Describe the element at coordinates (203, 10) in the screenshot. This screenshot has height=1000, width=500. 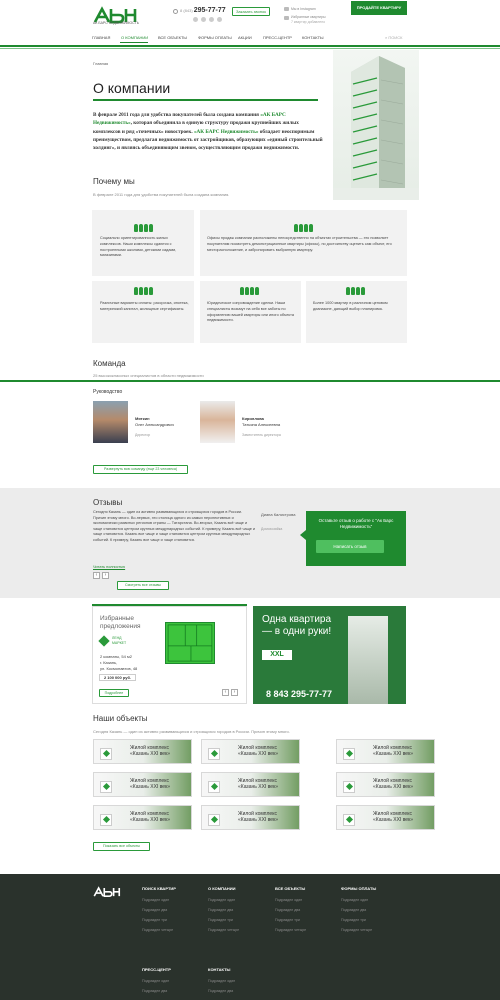
I see `header-phone: 8 (843)295-77-77` at that location.